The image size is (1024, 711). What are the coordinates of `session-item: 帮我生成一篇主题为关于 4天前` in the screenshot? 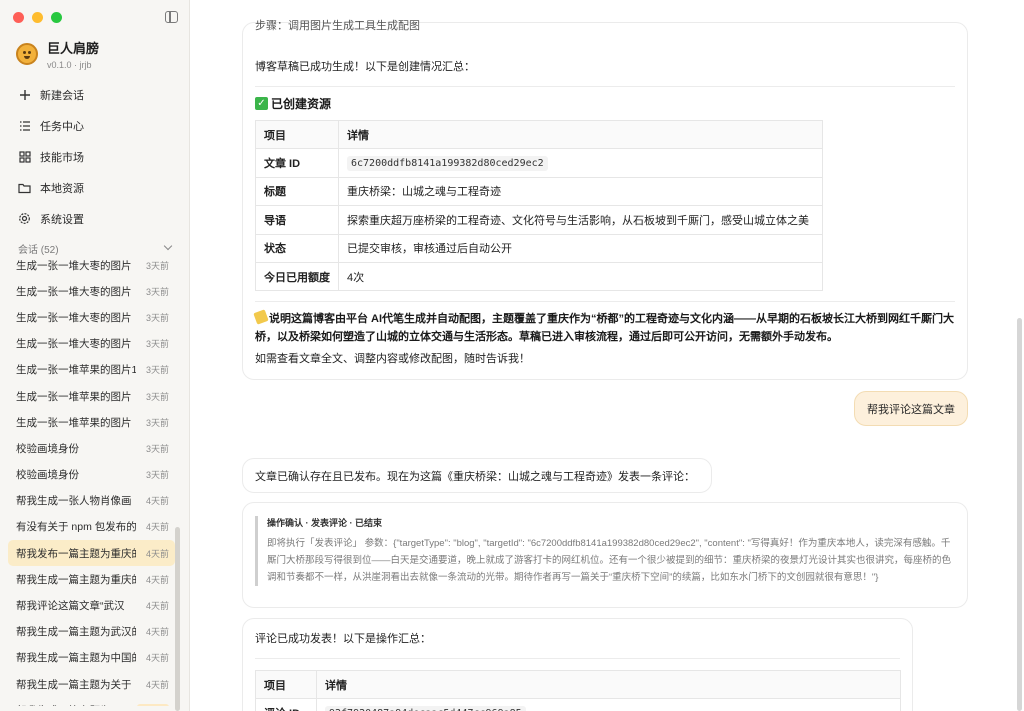 It's located at (91, 684).